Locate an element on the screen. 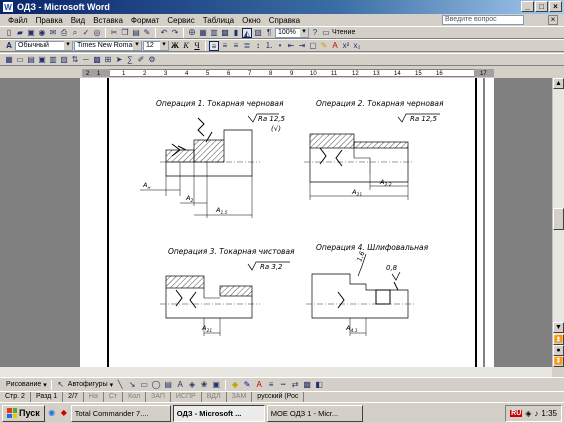 This screenshot has width=564, height=423. draw-menu-button: Рисование is located at coordinates (23, 384).